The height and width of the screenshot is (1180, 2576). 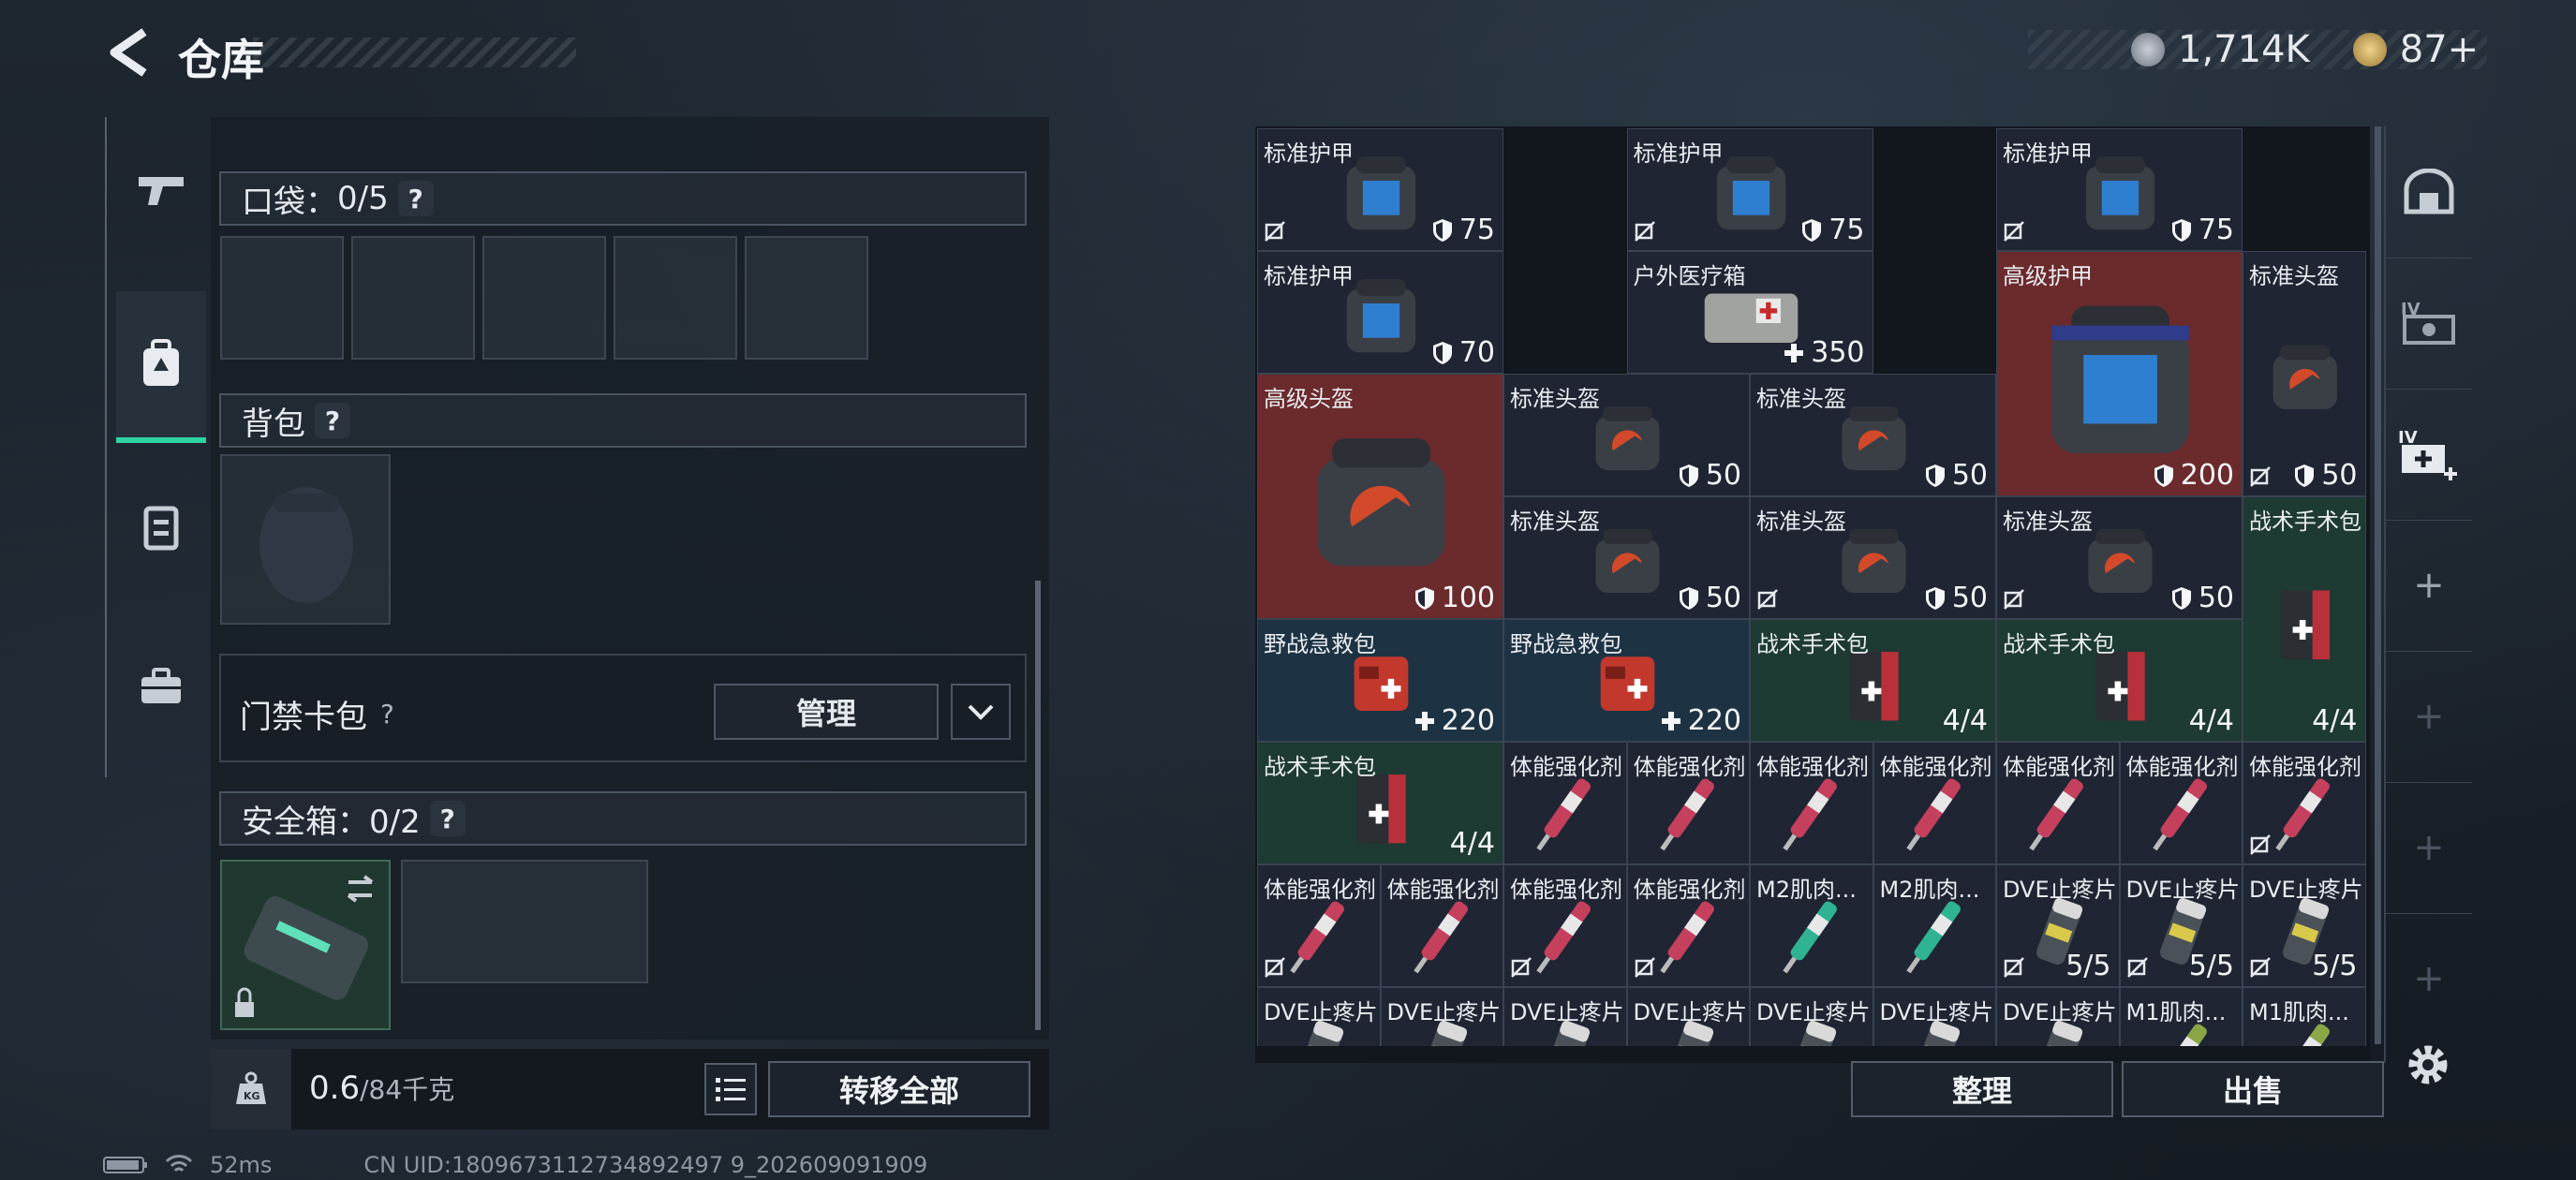 I want to click on keycard-help-icon: ?, so click(x=387, y=714).